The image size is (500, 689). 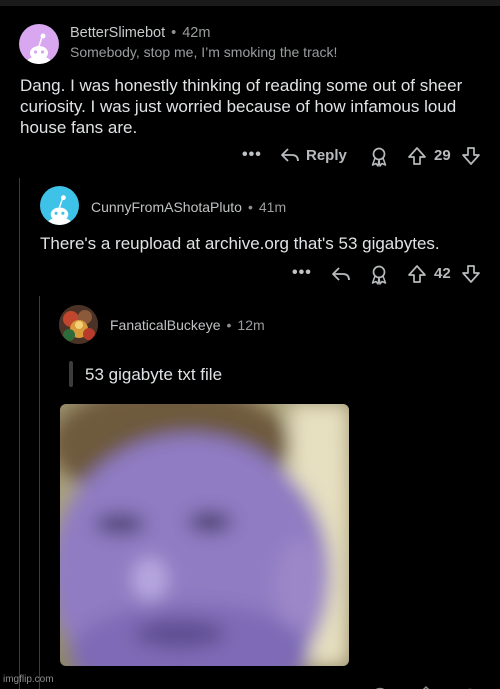 What do you see at coordinates (28, 679) in the screenshot?
I see `imgflip-watermark: imgflip.com` at bounding box center [28, 679].